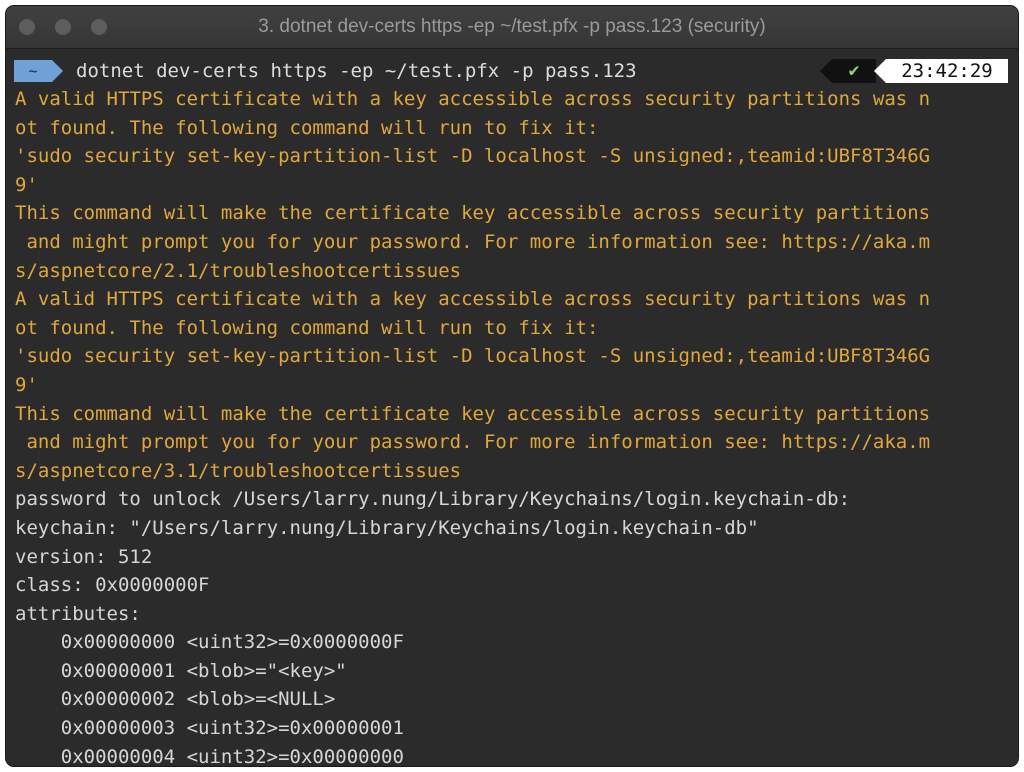 The height and width of the screenshot is (772, 1024). Describe the element at coordinates (238, 270) in the screenshot. I see `output-line: s/aspnetcore/2.1/troubleshootcertissues` at that location.